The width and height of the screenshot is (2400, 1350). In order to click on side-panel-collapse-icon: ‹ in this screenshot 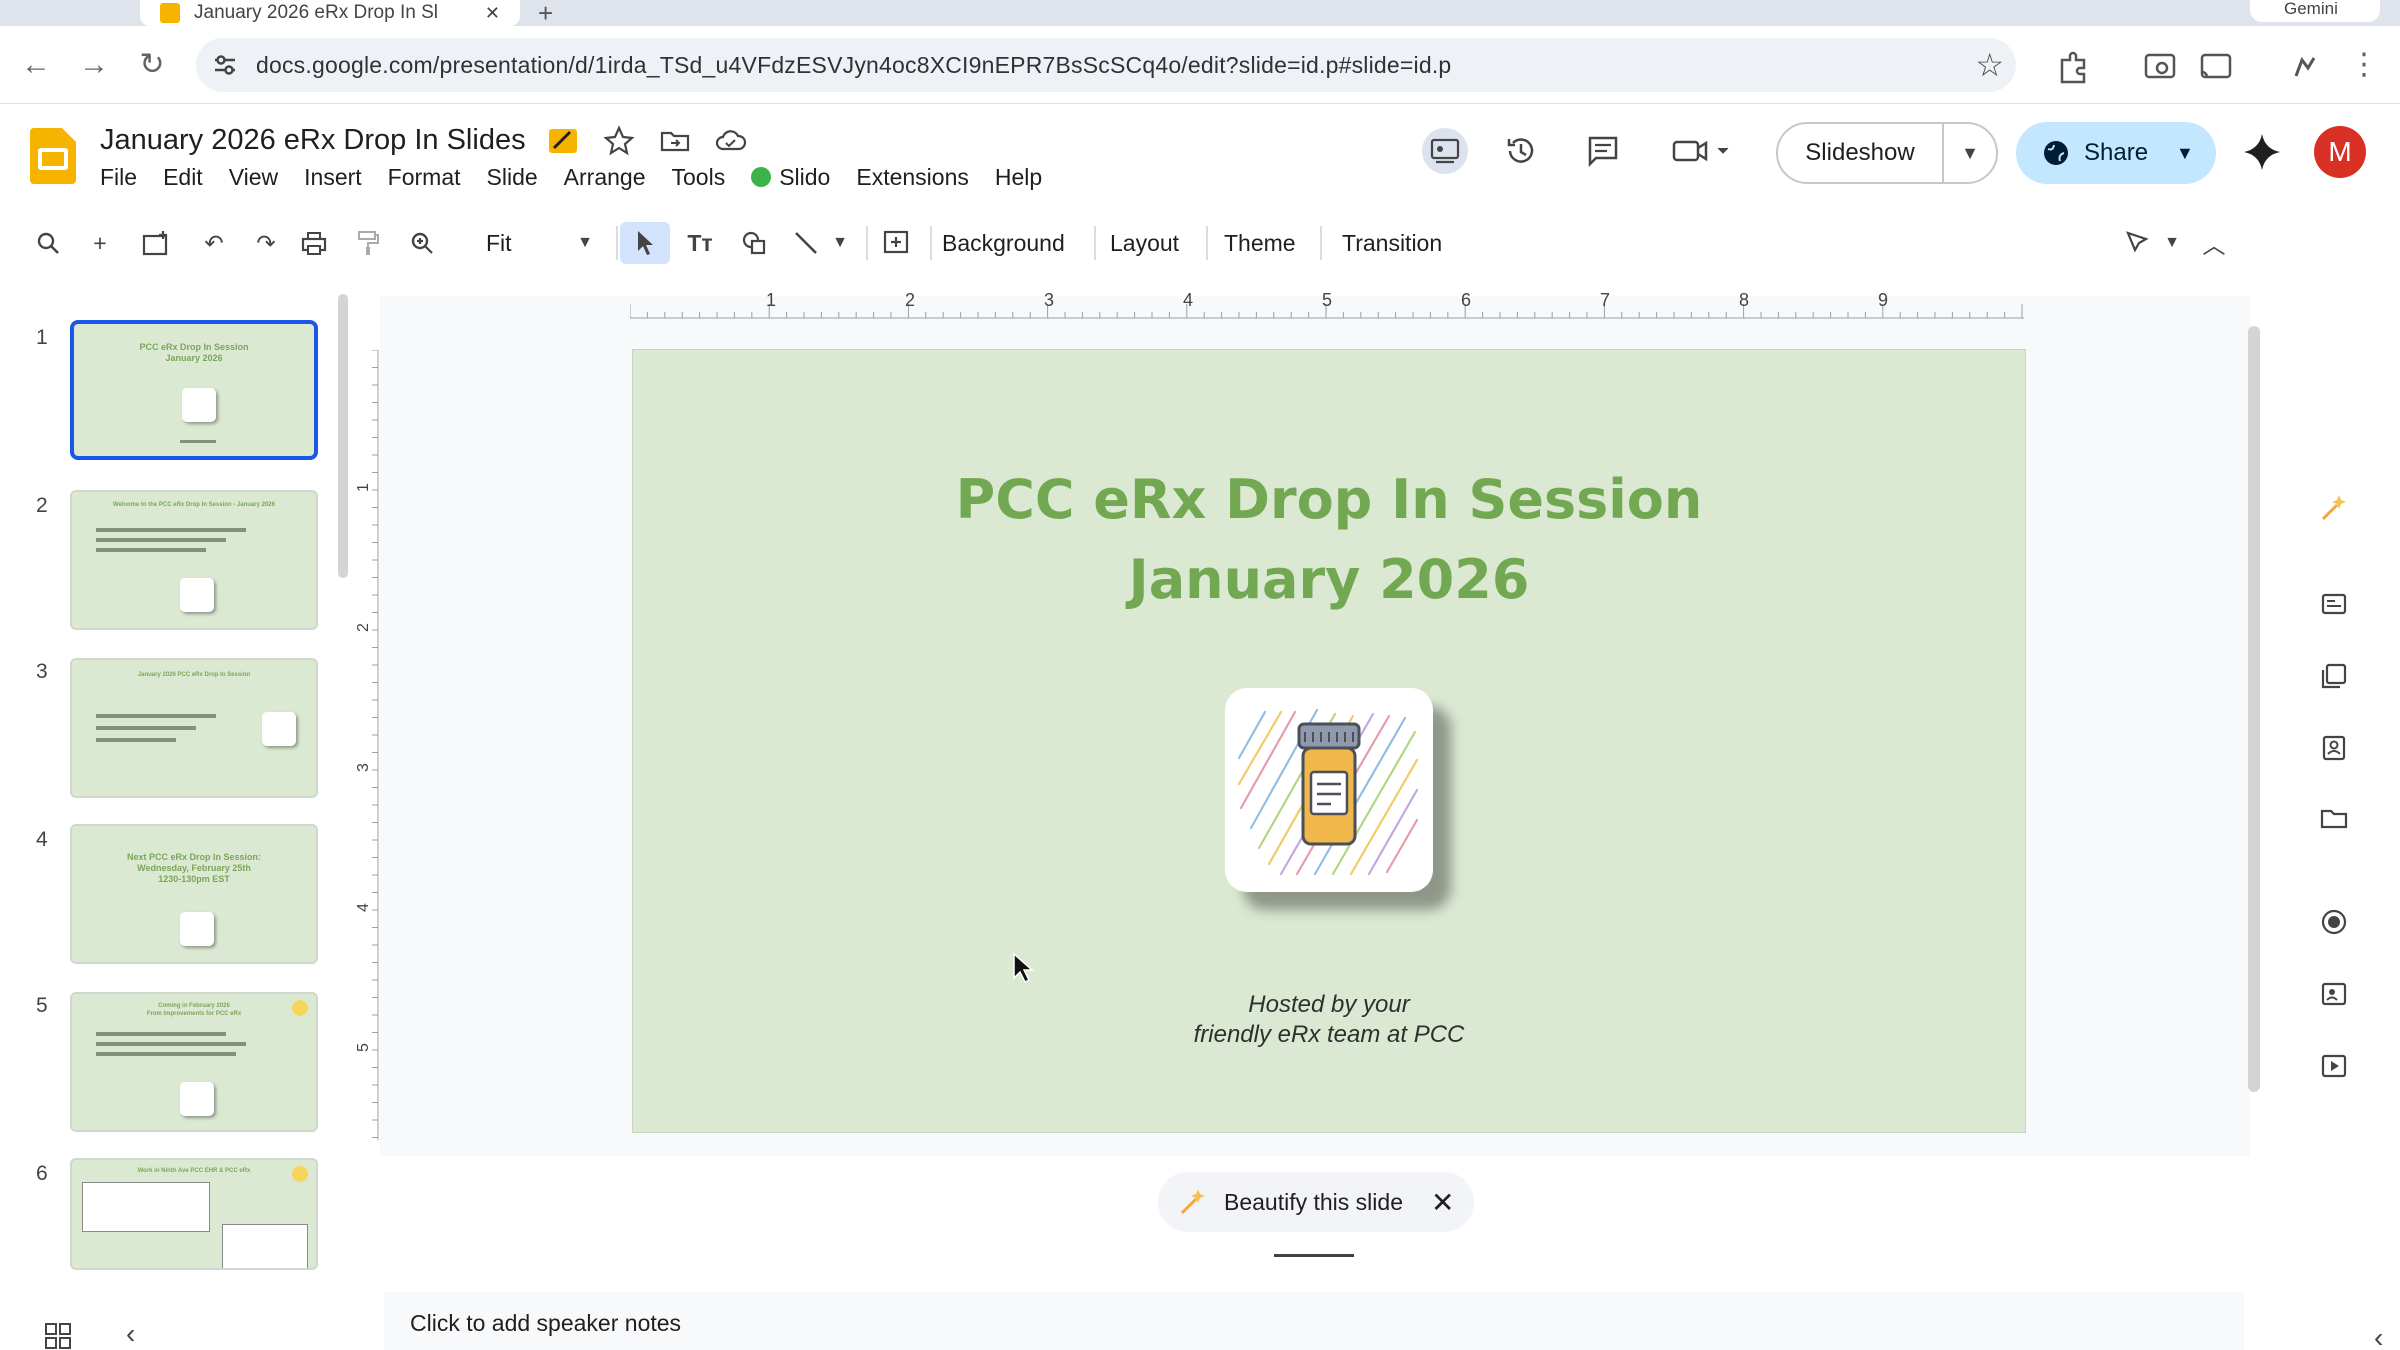, I will do `click(2378, 1336)`.